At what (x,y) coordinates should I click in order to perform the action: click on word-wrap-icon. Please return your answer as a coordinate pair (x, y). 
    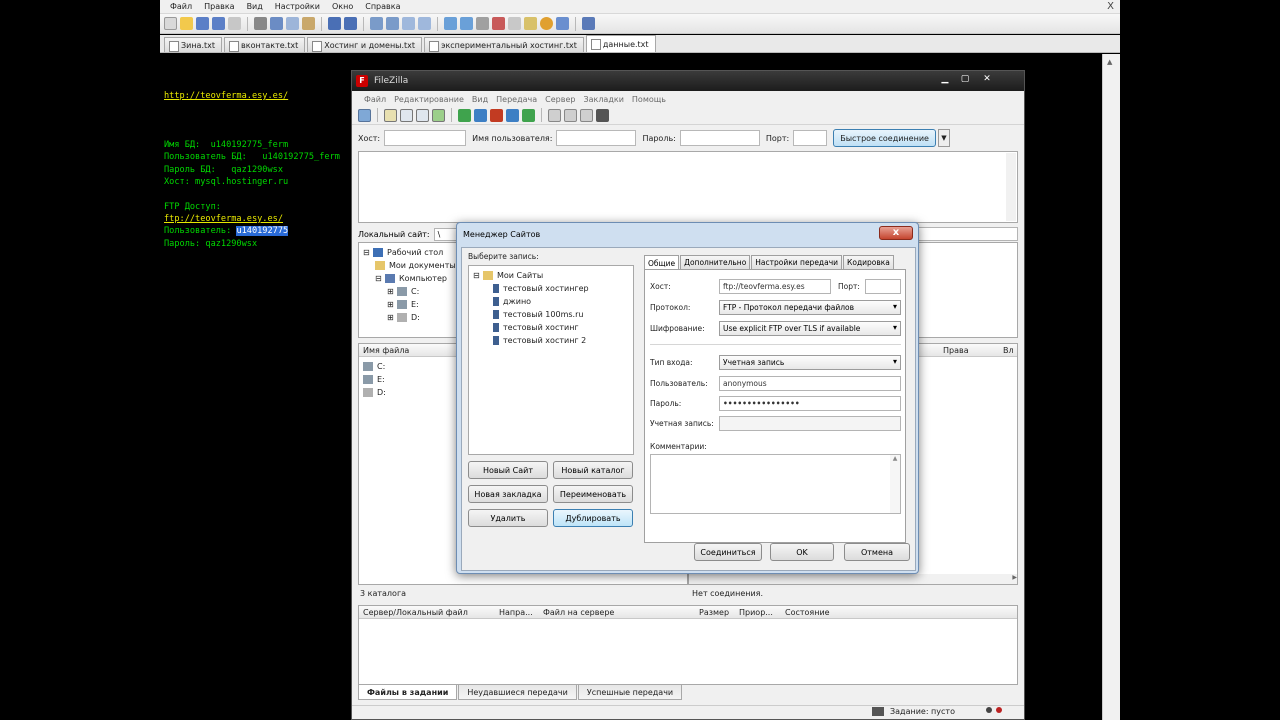
    Looking at the image, I should click on (466, 23).